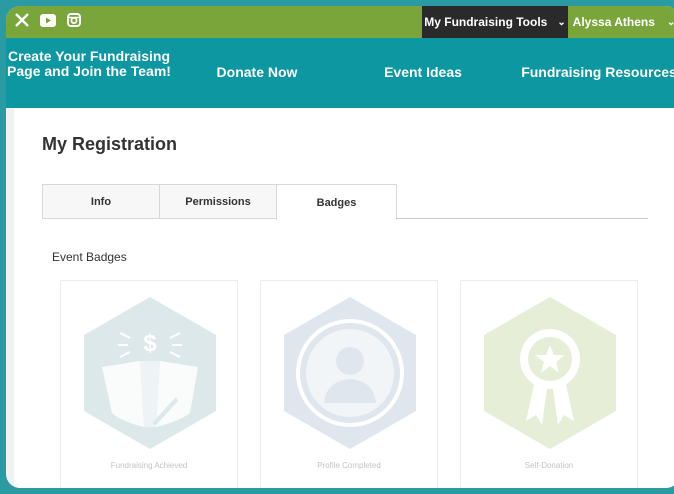  What do you see at coordinates (522, 218) in the screenshot?
I see `tabs-divider` at bounding box center [522, 218].